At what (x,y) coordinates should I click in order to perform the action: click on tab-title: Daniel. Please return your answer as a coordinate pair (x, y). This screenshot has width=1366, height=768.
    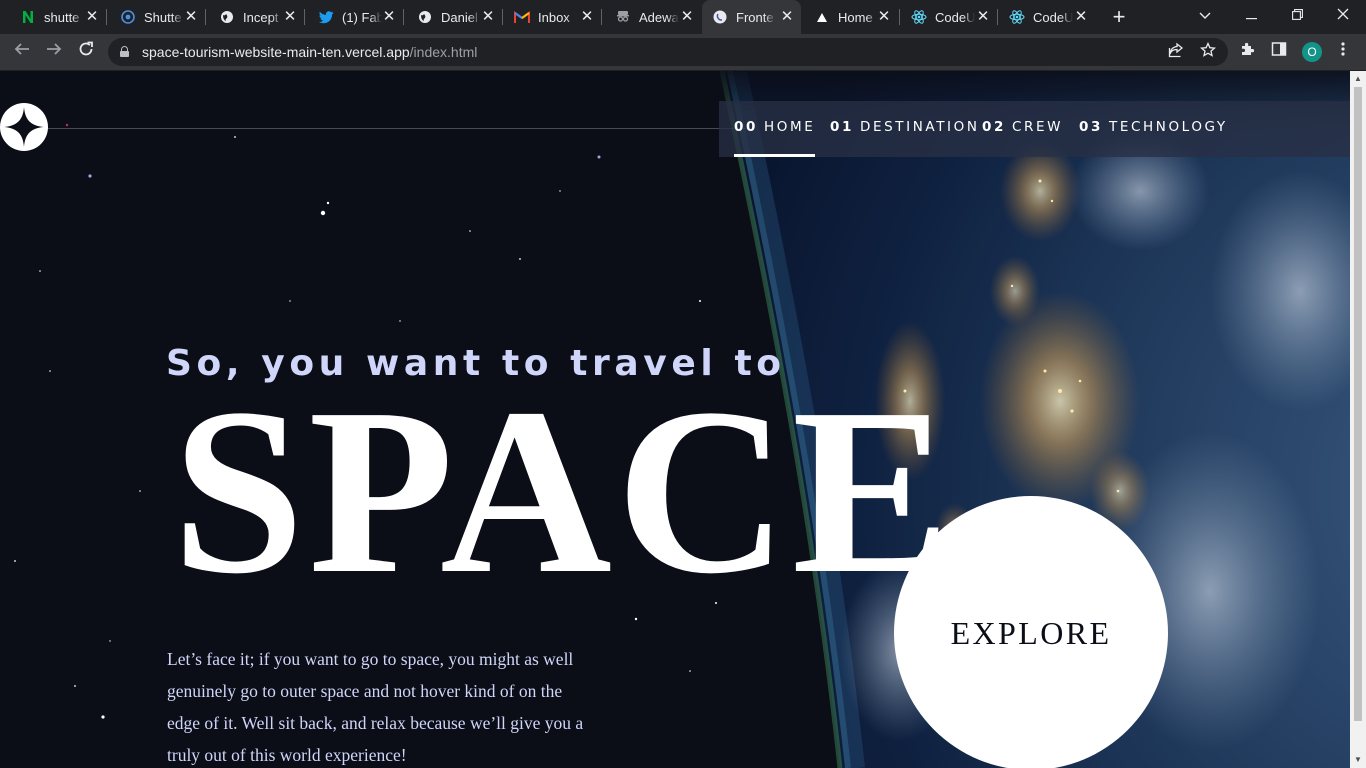
    Looking at the image, I should click on (459, 17).